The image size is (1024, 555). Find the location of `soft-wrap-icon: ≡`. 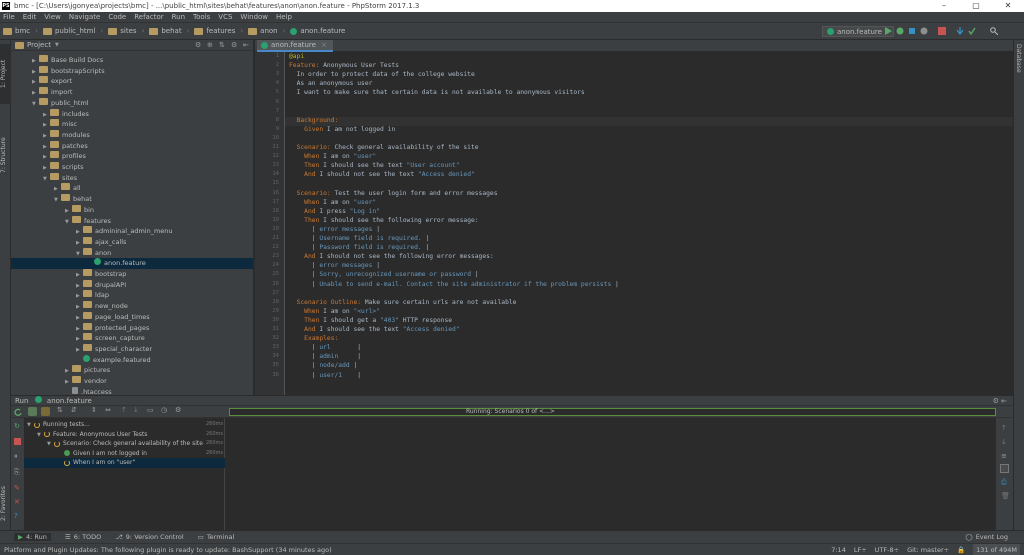

soft-wrap-icon: ≡ is located at coordinates (1004, 456).